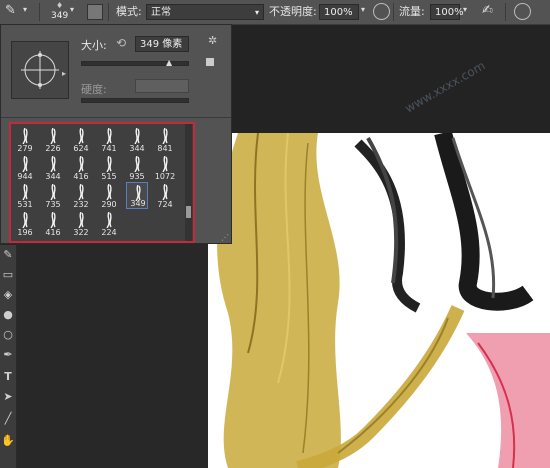 The height and width of the screenshot is (468, 550). I want to click on reset-size-icon: ⟲, so click(121, 43).